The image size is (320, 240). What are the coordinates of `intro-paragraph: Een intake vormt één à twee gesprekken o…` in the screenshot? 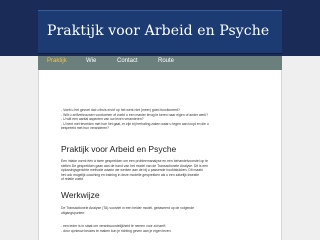 It's located at (163, 170).